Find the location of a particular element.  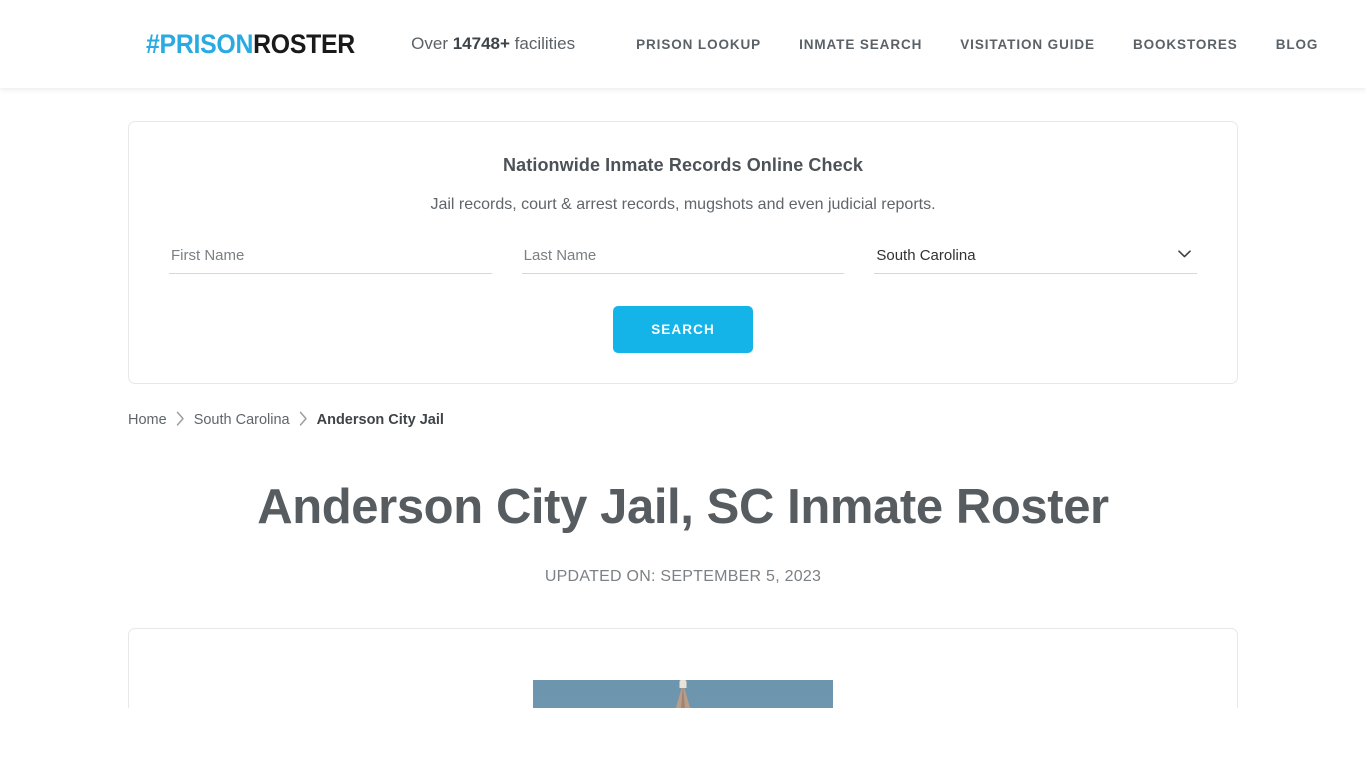

facility-photo is located at coordinates (683, 693).